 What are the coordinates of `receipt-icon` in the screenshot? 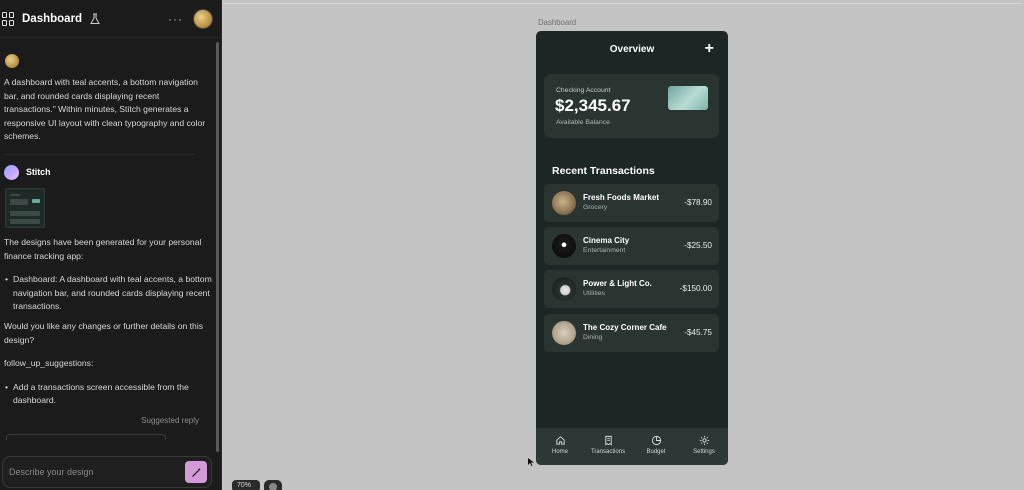 It's located at (608, 440).